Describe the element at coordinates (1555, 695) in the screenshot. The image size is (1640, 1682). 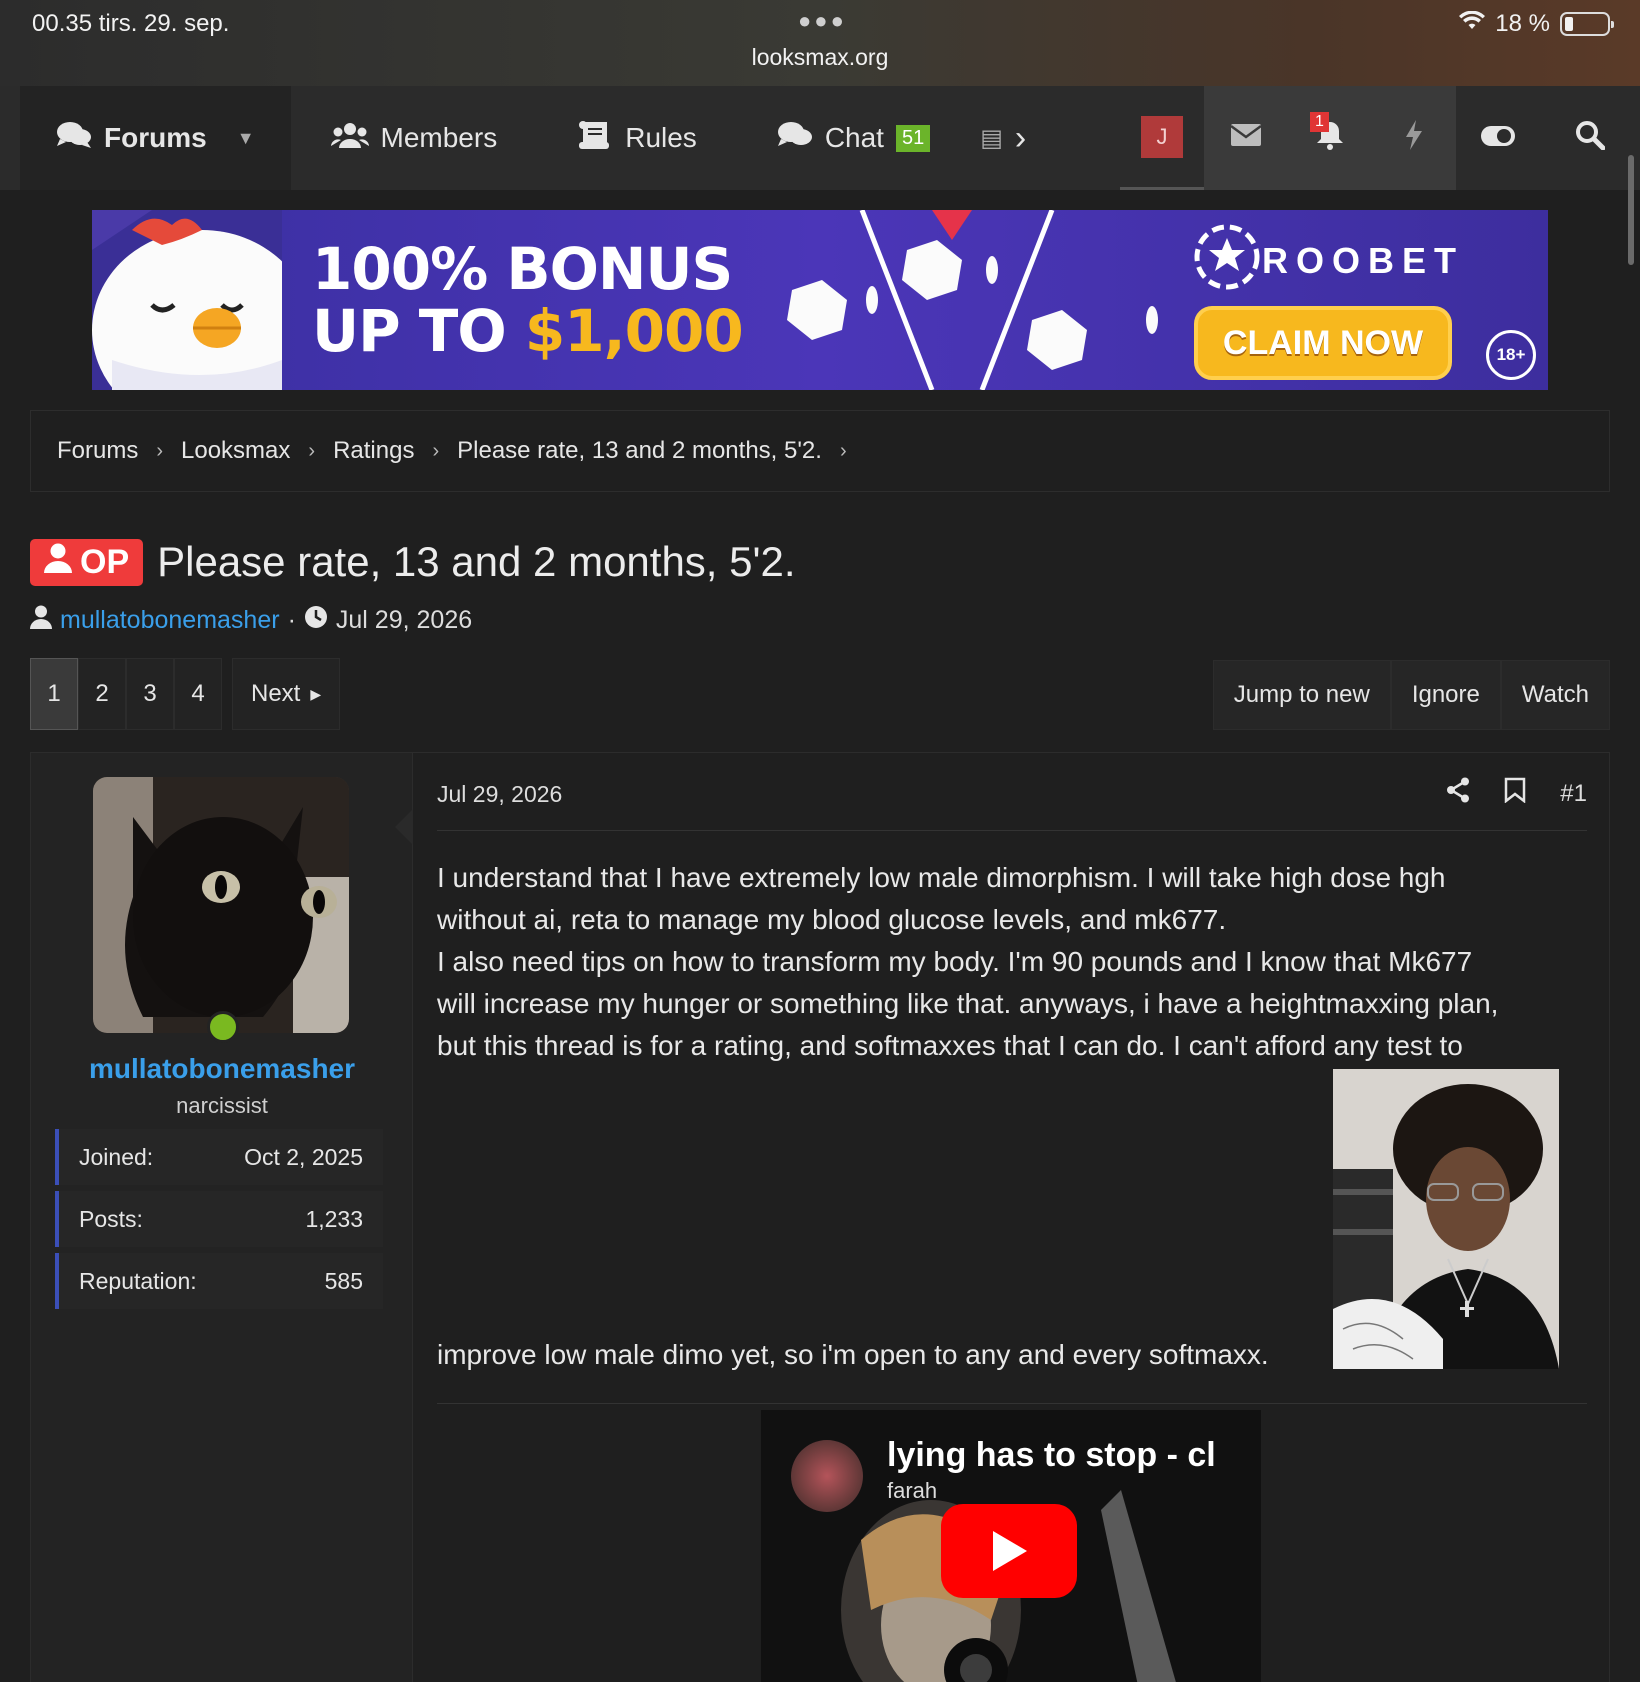
I see `watch-button: Watch` at that location.